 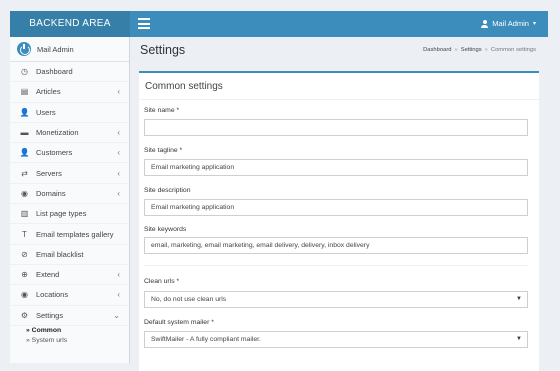 I want to click on sidebar-item-label: Dashboard, so click(x=54, y=72).